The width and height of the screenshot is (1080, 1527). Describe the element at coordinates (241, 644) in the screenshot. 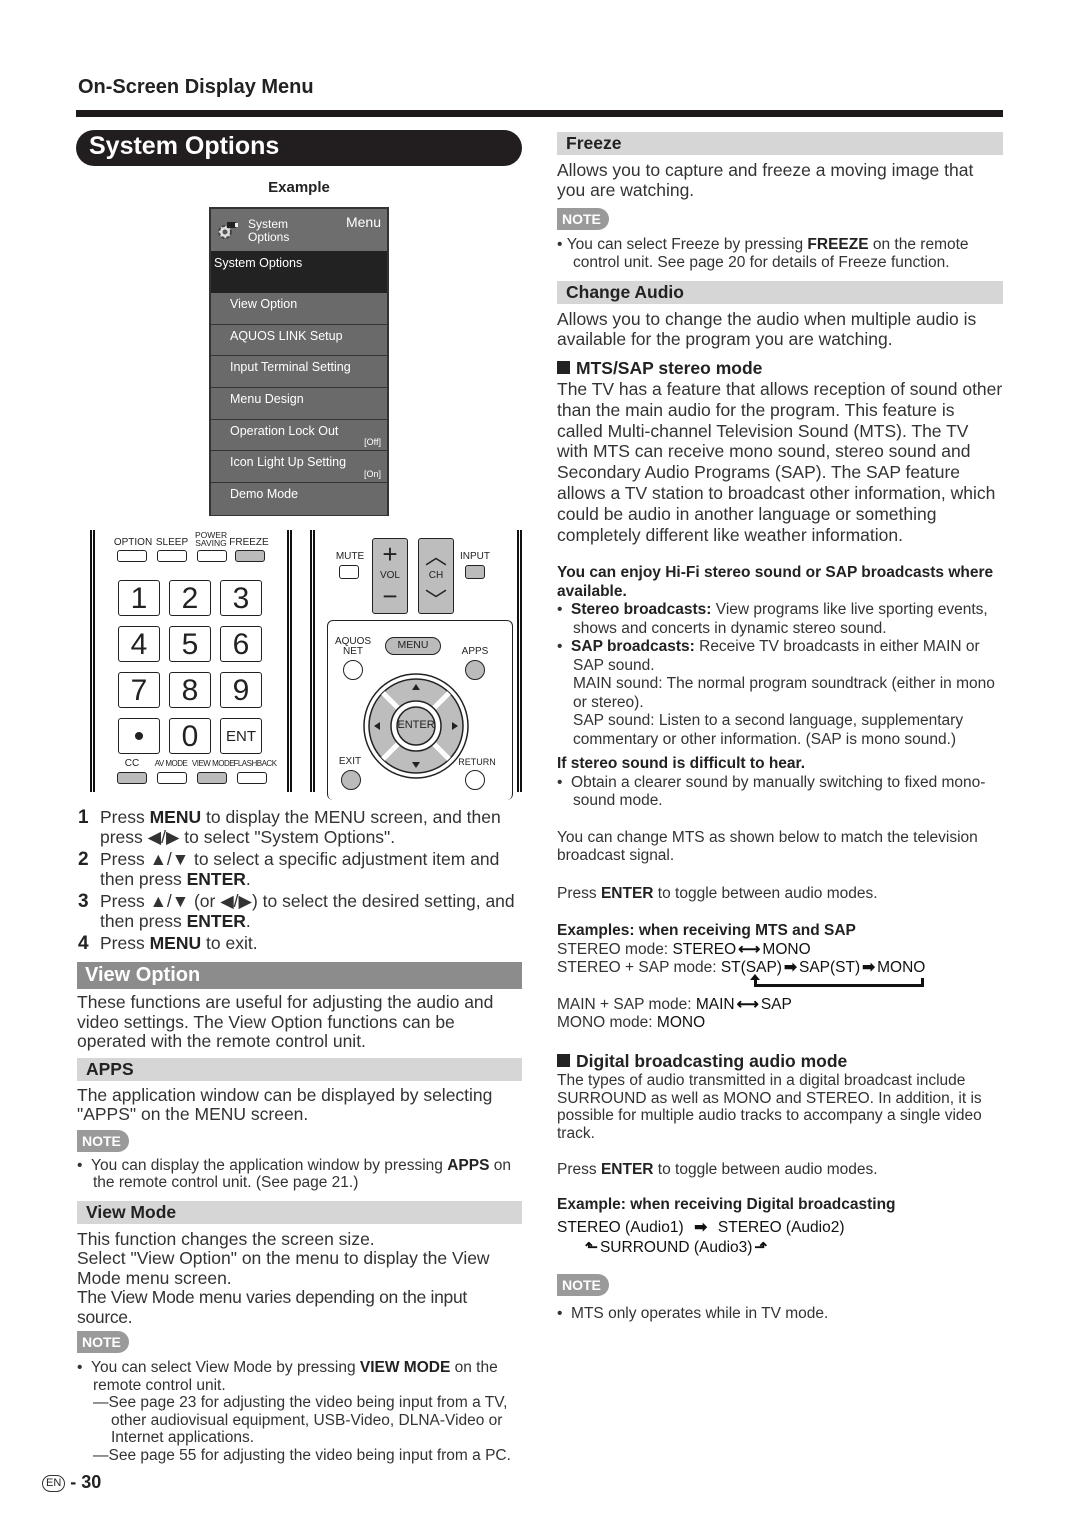

I see `key-6: 6` at that location.